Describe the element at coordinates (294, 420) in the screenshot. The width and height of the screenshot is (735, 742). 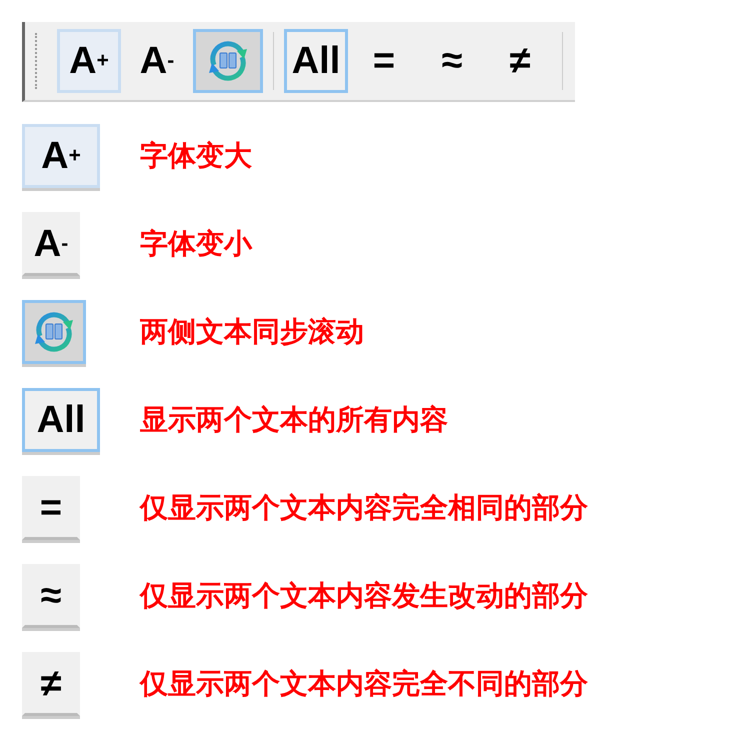
I see `description-text: 显示两个文本的所有内容` at that location.